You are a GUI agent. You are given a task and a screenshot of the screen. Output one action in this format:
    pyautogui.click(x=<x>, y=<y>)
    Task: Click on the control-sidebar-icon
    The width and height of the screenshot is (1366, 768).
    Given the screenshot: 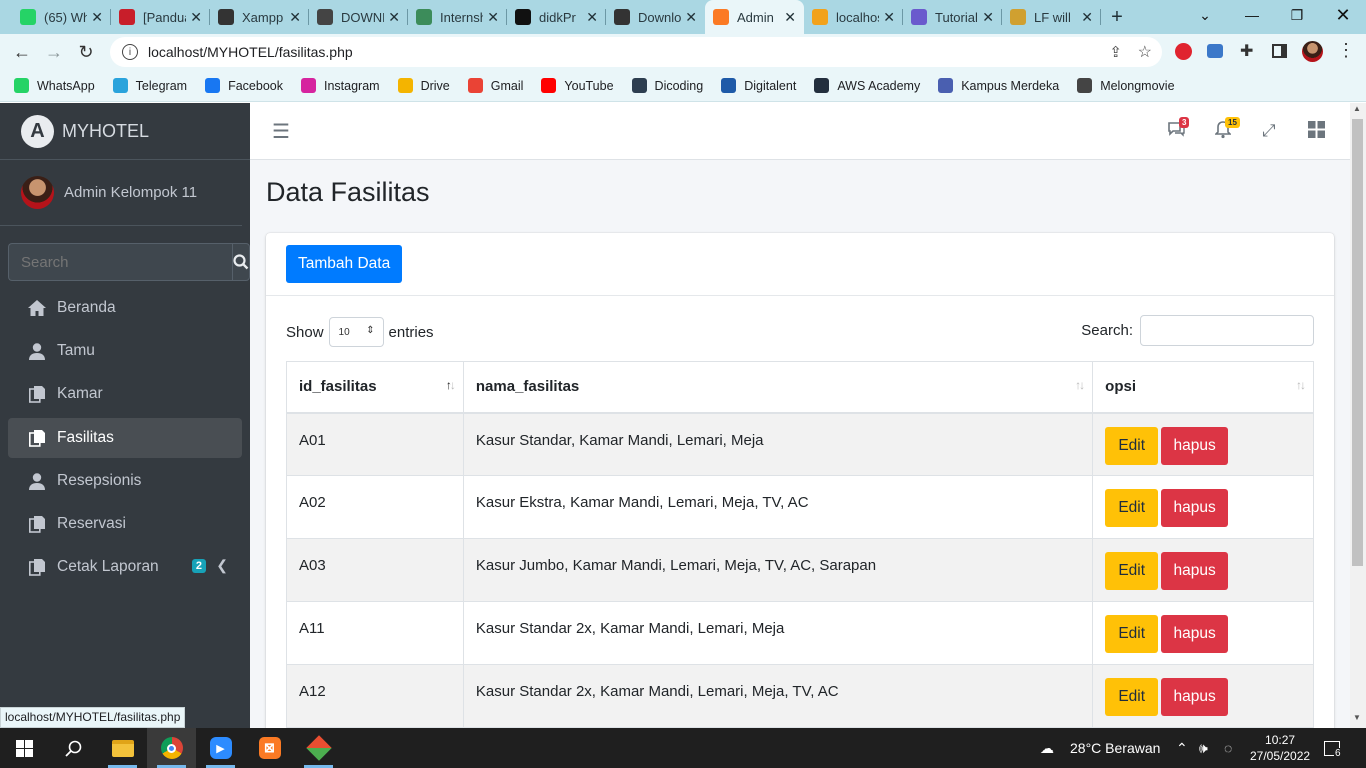 What is the action you would take?
    pyautogui.click(x=1316, y=132)
    